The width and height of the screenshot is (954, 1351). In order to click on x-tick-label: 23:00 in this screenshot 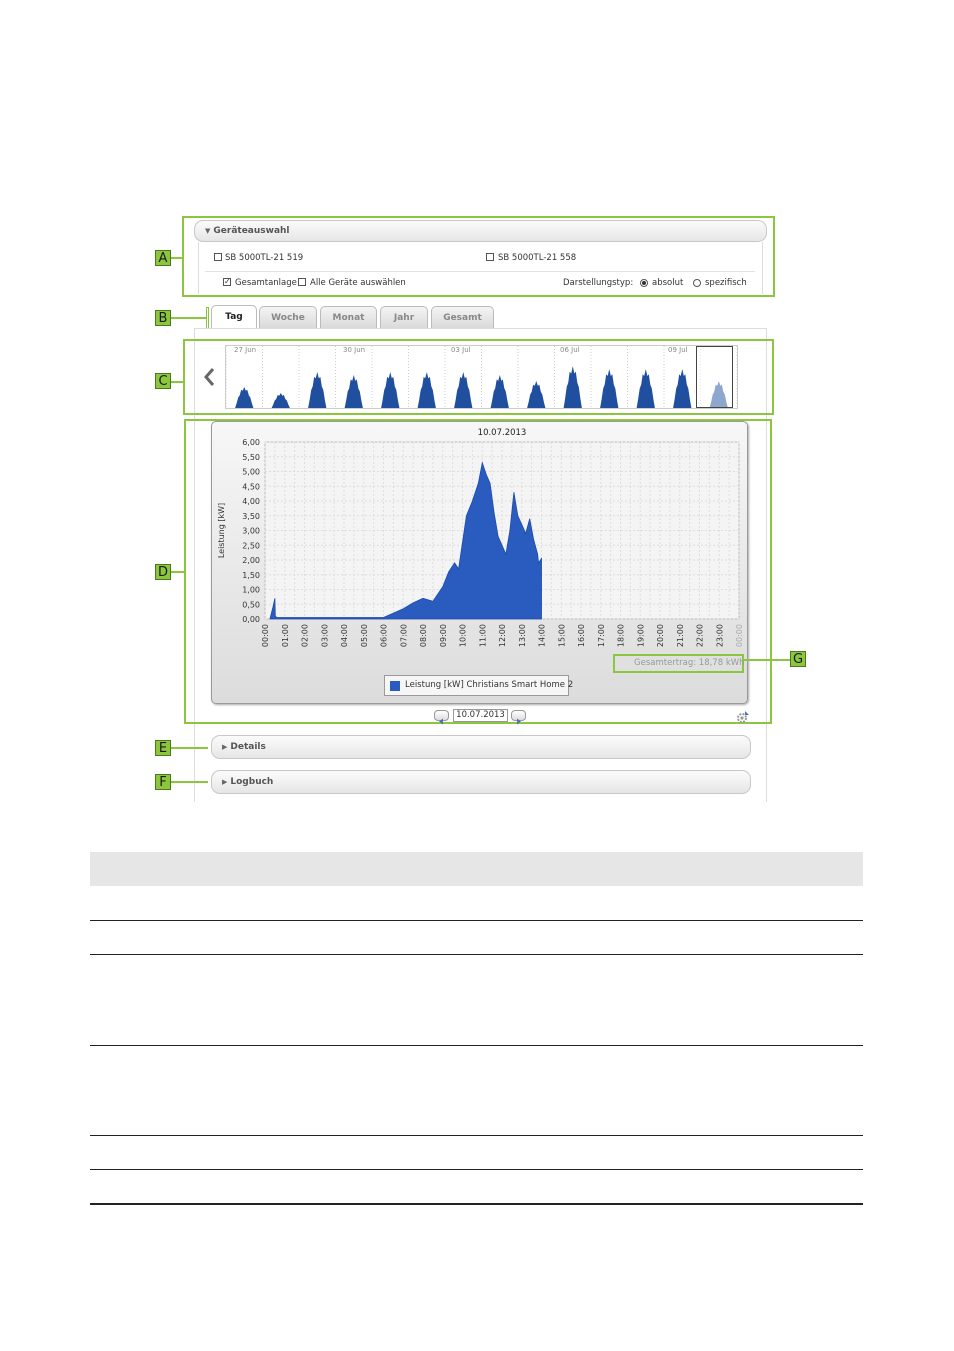, I will do `click(719, 635)`.